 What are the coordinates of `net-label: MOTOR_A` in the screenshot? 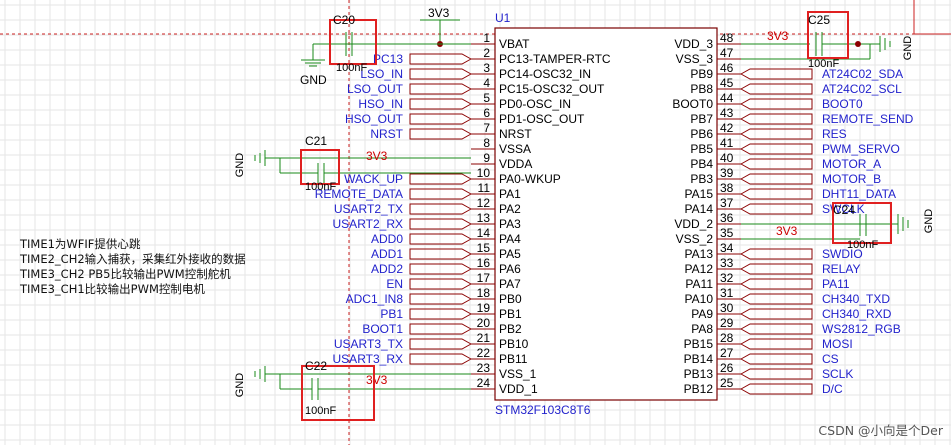 It's located at (851, 164).